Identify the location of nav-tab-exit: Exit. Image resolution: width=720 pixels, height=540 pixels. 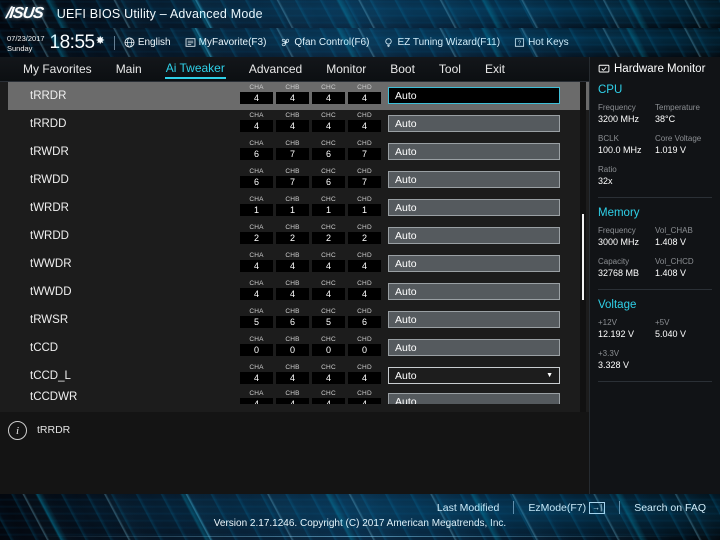
(495, 69).